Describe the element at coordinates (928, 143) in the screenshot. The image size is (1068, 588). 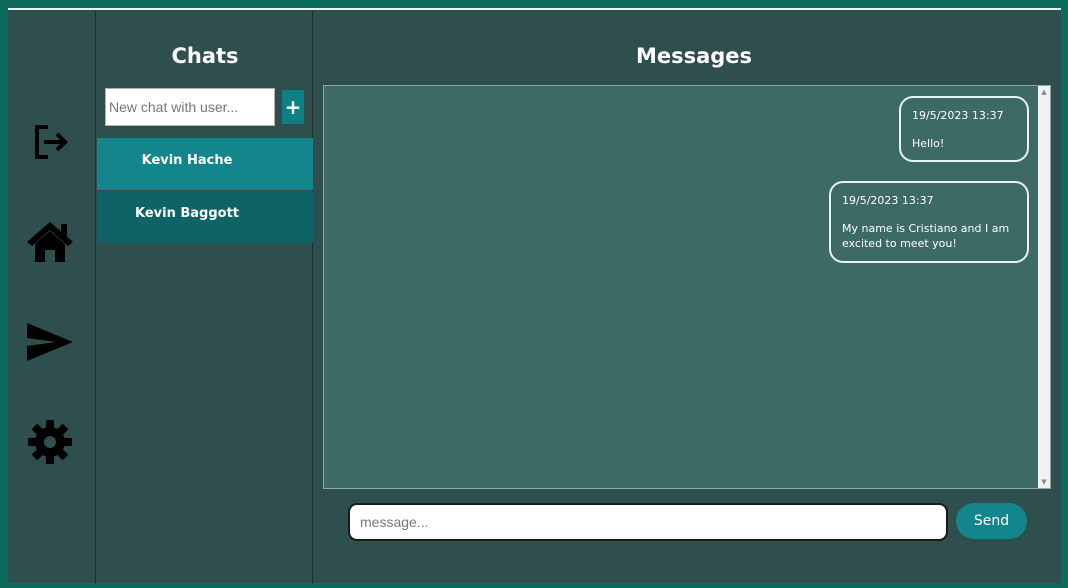
I see `message-text: Hello!` at that location.